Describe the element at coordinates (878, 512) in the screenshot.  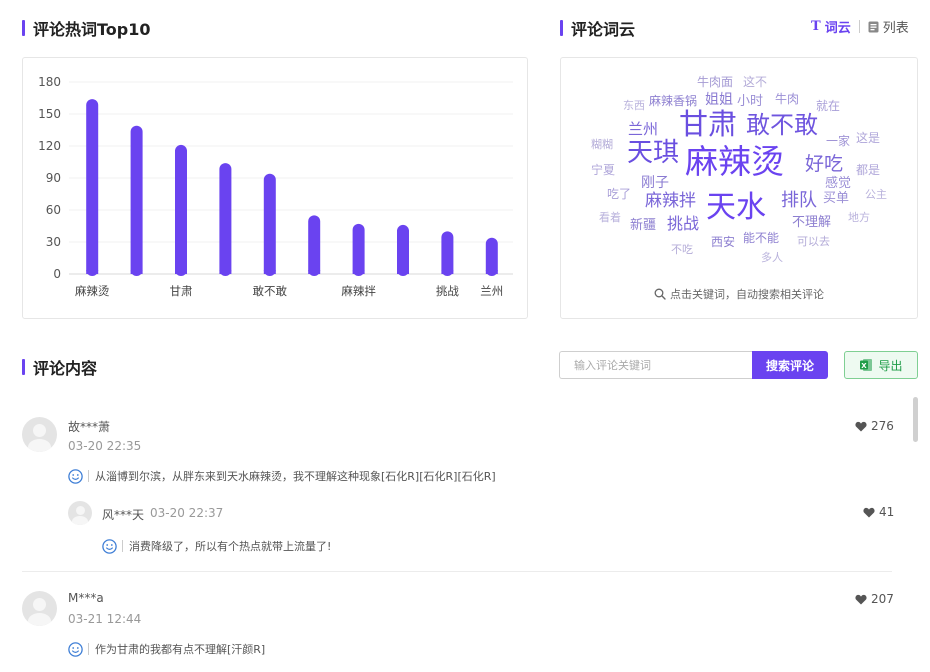
I see `like-button: 41` at that location.